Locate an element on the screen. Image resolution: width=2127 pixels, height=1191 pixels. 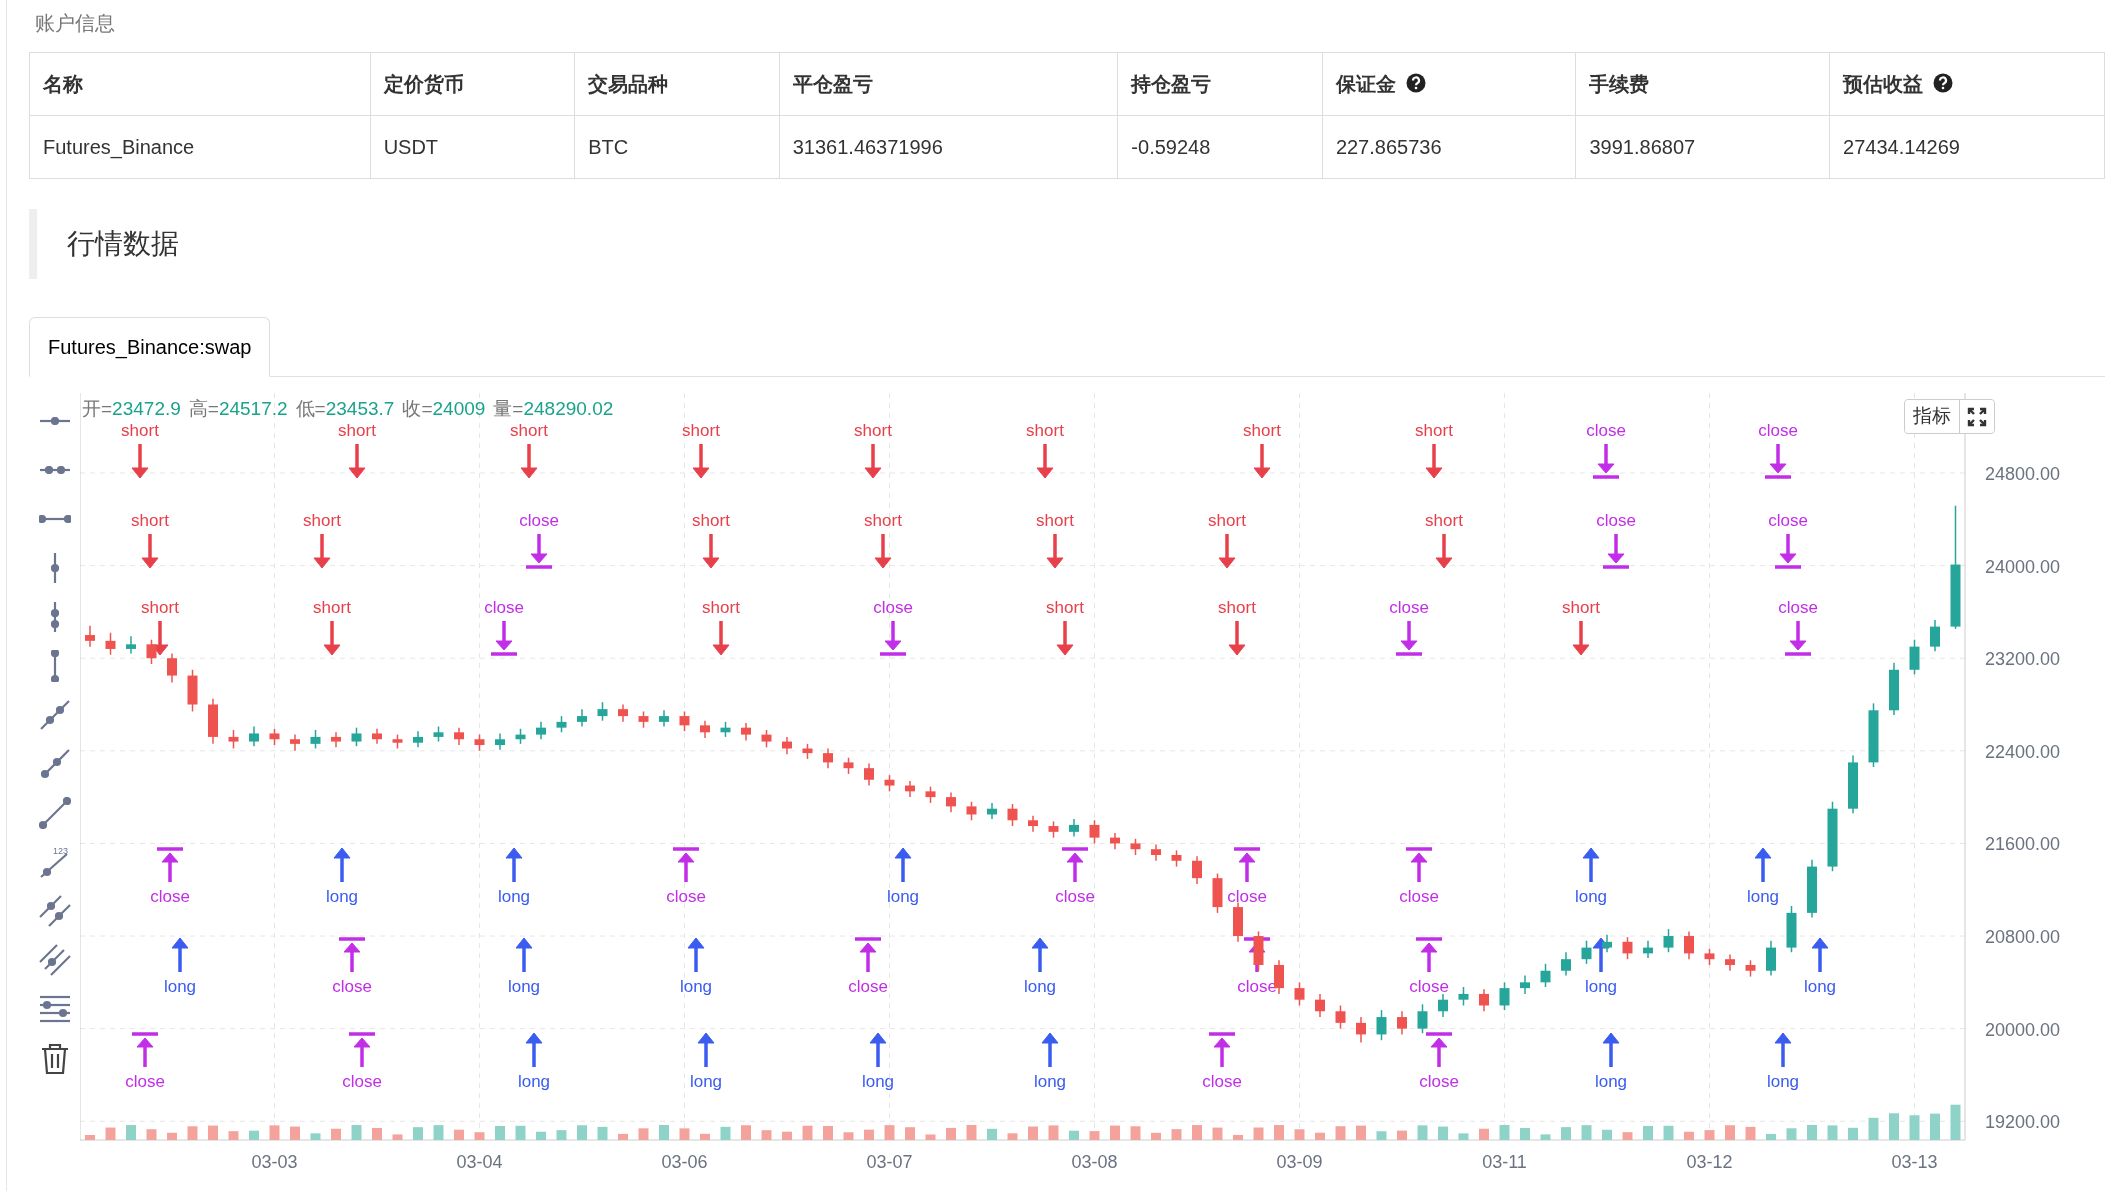
column-header: 名称 is located at coordinates (63, 84).